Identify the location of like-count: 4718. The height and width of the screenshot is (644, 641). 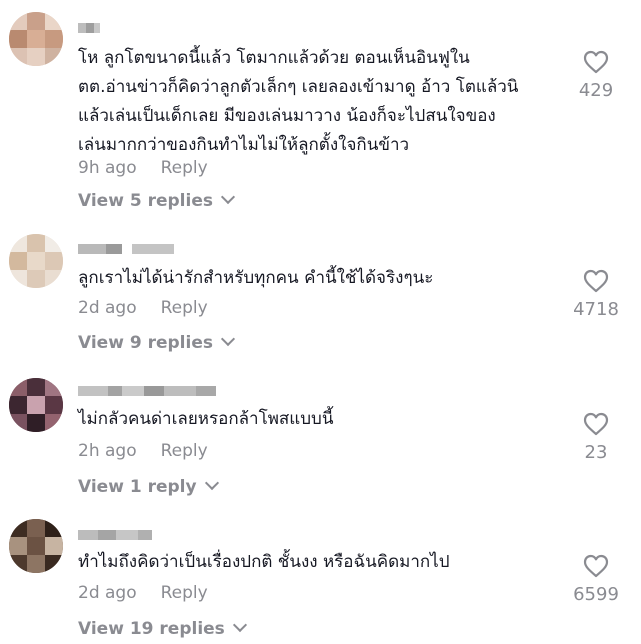
(596, 309).